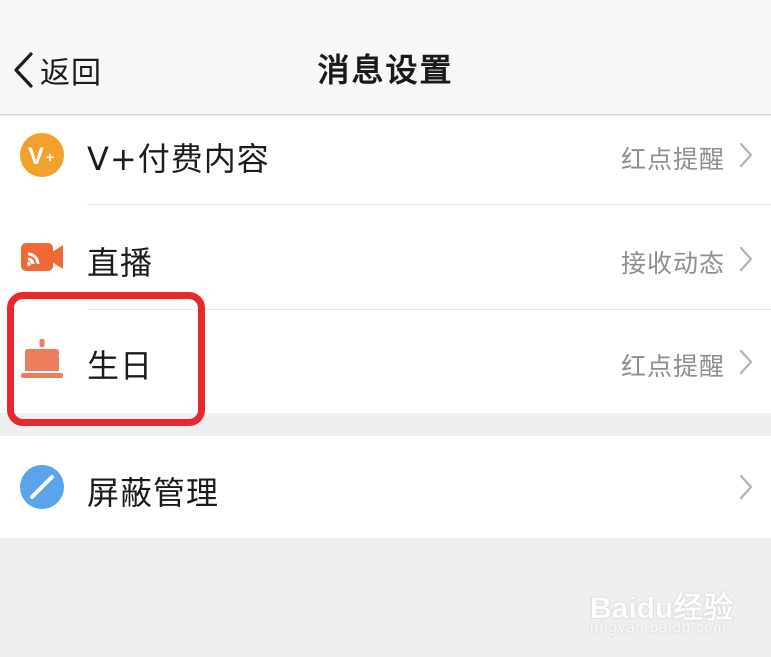 Image resolution: width=771 pixels, height=657 pixels. I want to click on row-label-blocking: 屏蔽管理, so click(153, 493).